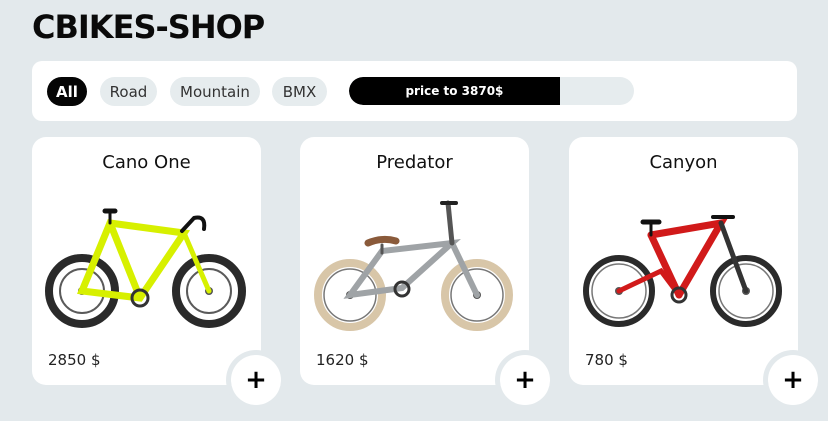  I want to click on product-name: Canyon, so click(683, 162).